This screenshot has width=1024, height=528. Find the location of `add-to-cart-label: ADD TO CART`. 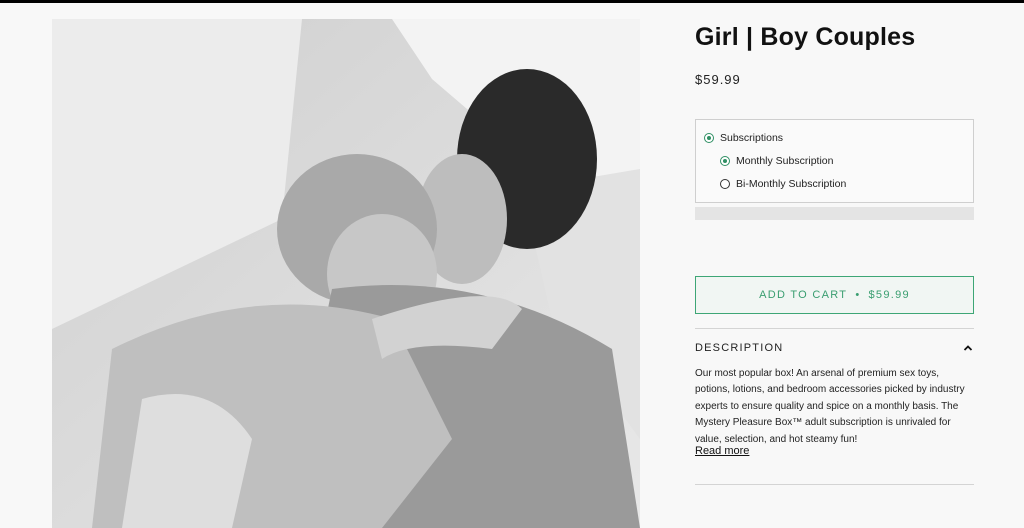

add-to-cart-label: ADD TO CART is located at coordinates (803, 295).